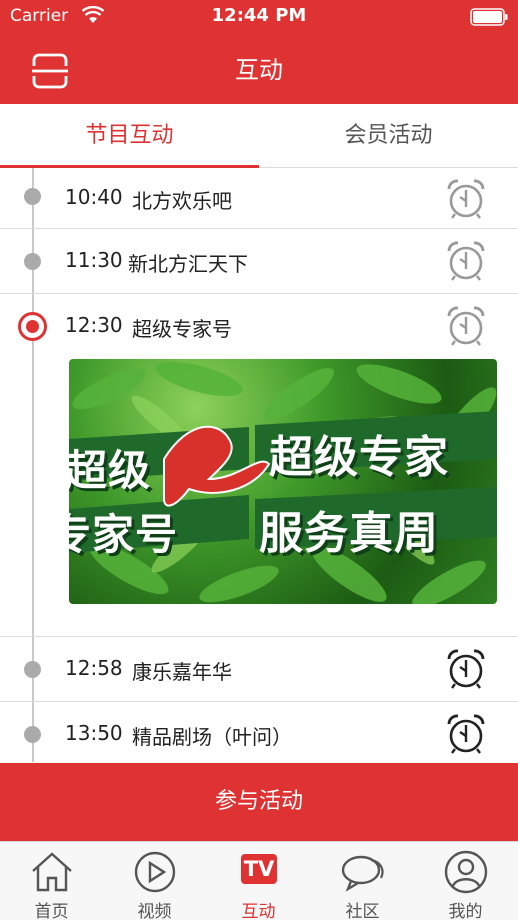  Describe the element at coordinates (182, 672) in the screenshot. I see `program-name: 康乐嘉年华` at that location.